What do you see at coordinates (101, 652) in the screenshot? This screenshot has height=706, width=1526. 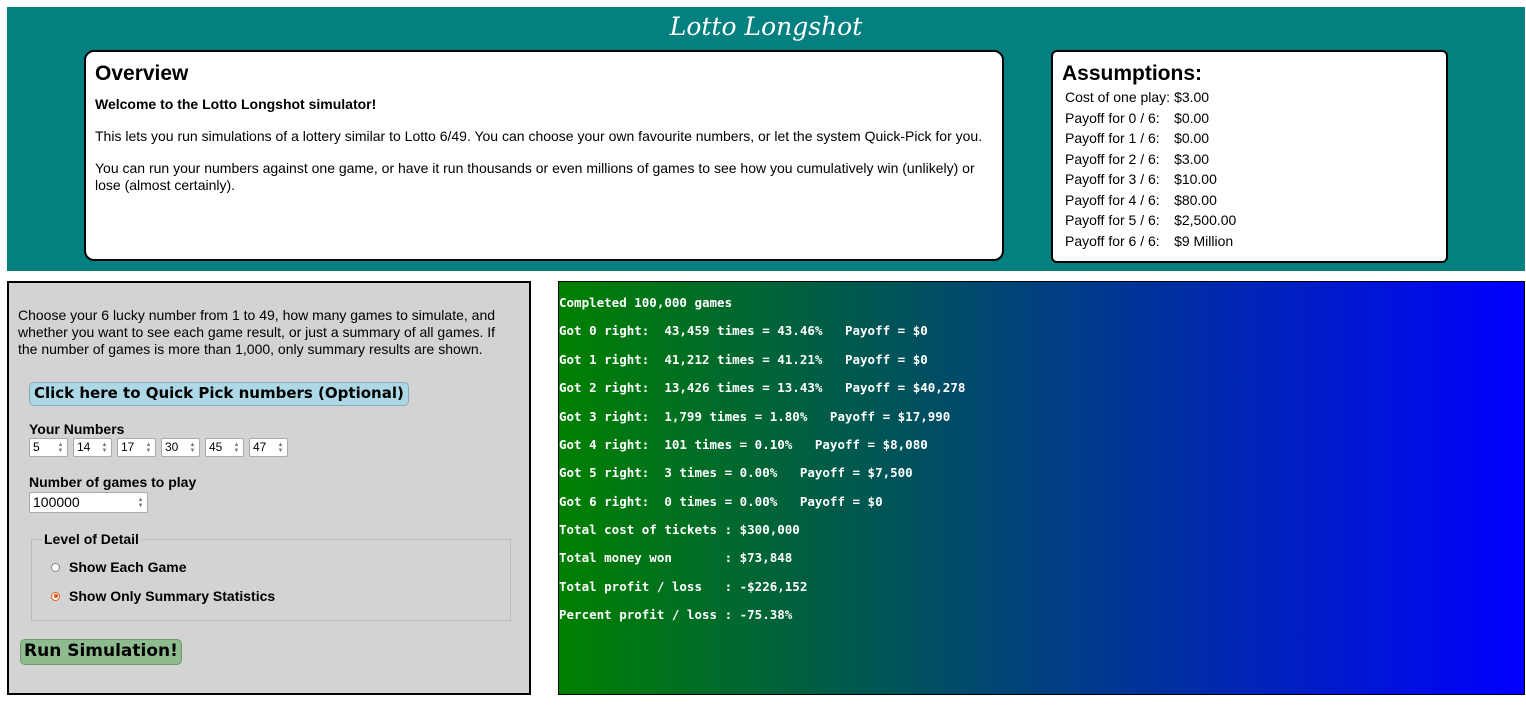 I see `run-simulation-button: Run Simulation!` at bounding box center [101, 652].